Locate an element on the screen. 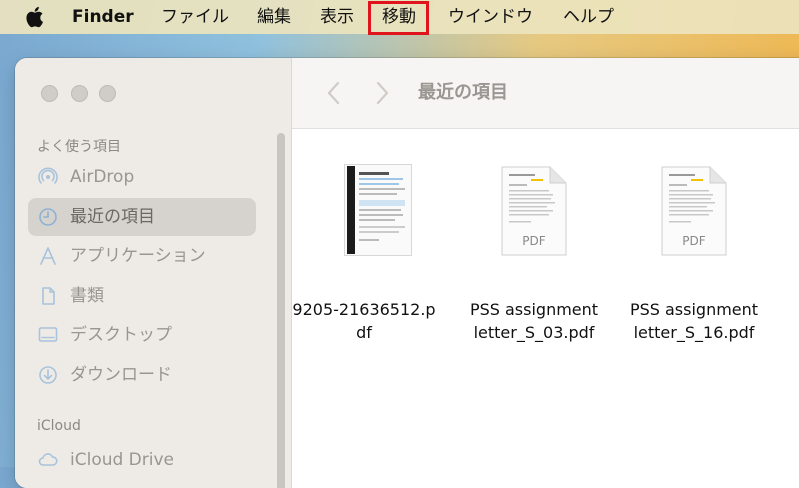 This screenshot has height=488, width=799. file-name: PSS assignment letter_S_03.pdf is located at coordinates (534, 321).